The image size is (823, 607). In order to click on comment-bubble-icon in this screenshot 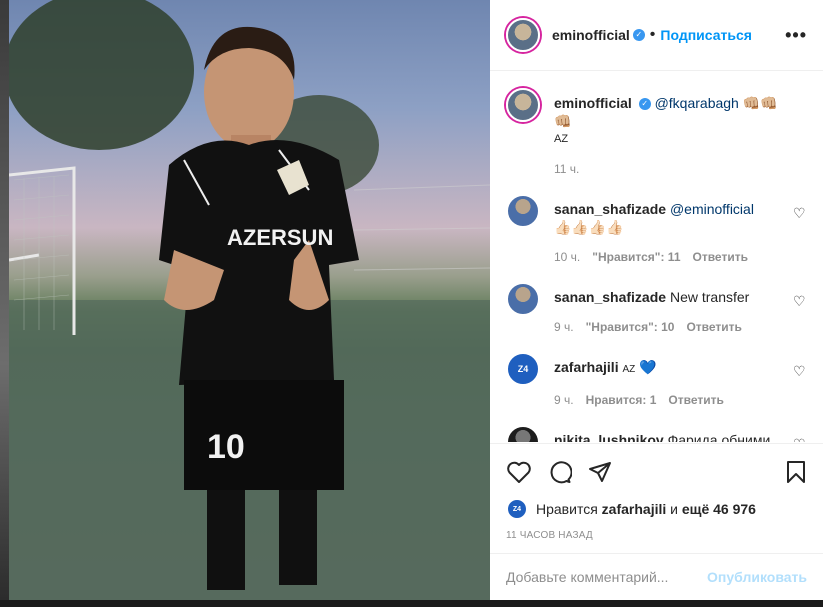, I will do `click(560, 472)`.